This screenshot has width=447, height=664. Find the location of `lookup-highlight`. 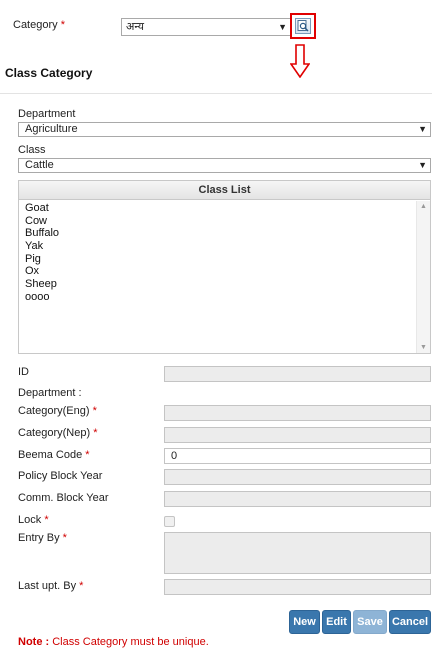

lookup-highlight is located at coordinates (303, 26).